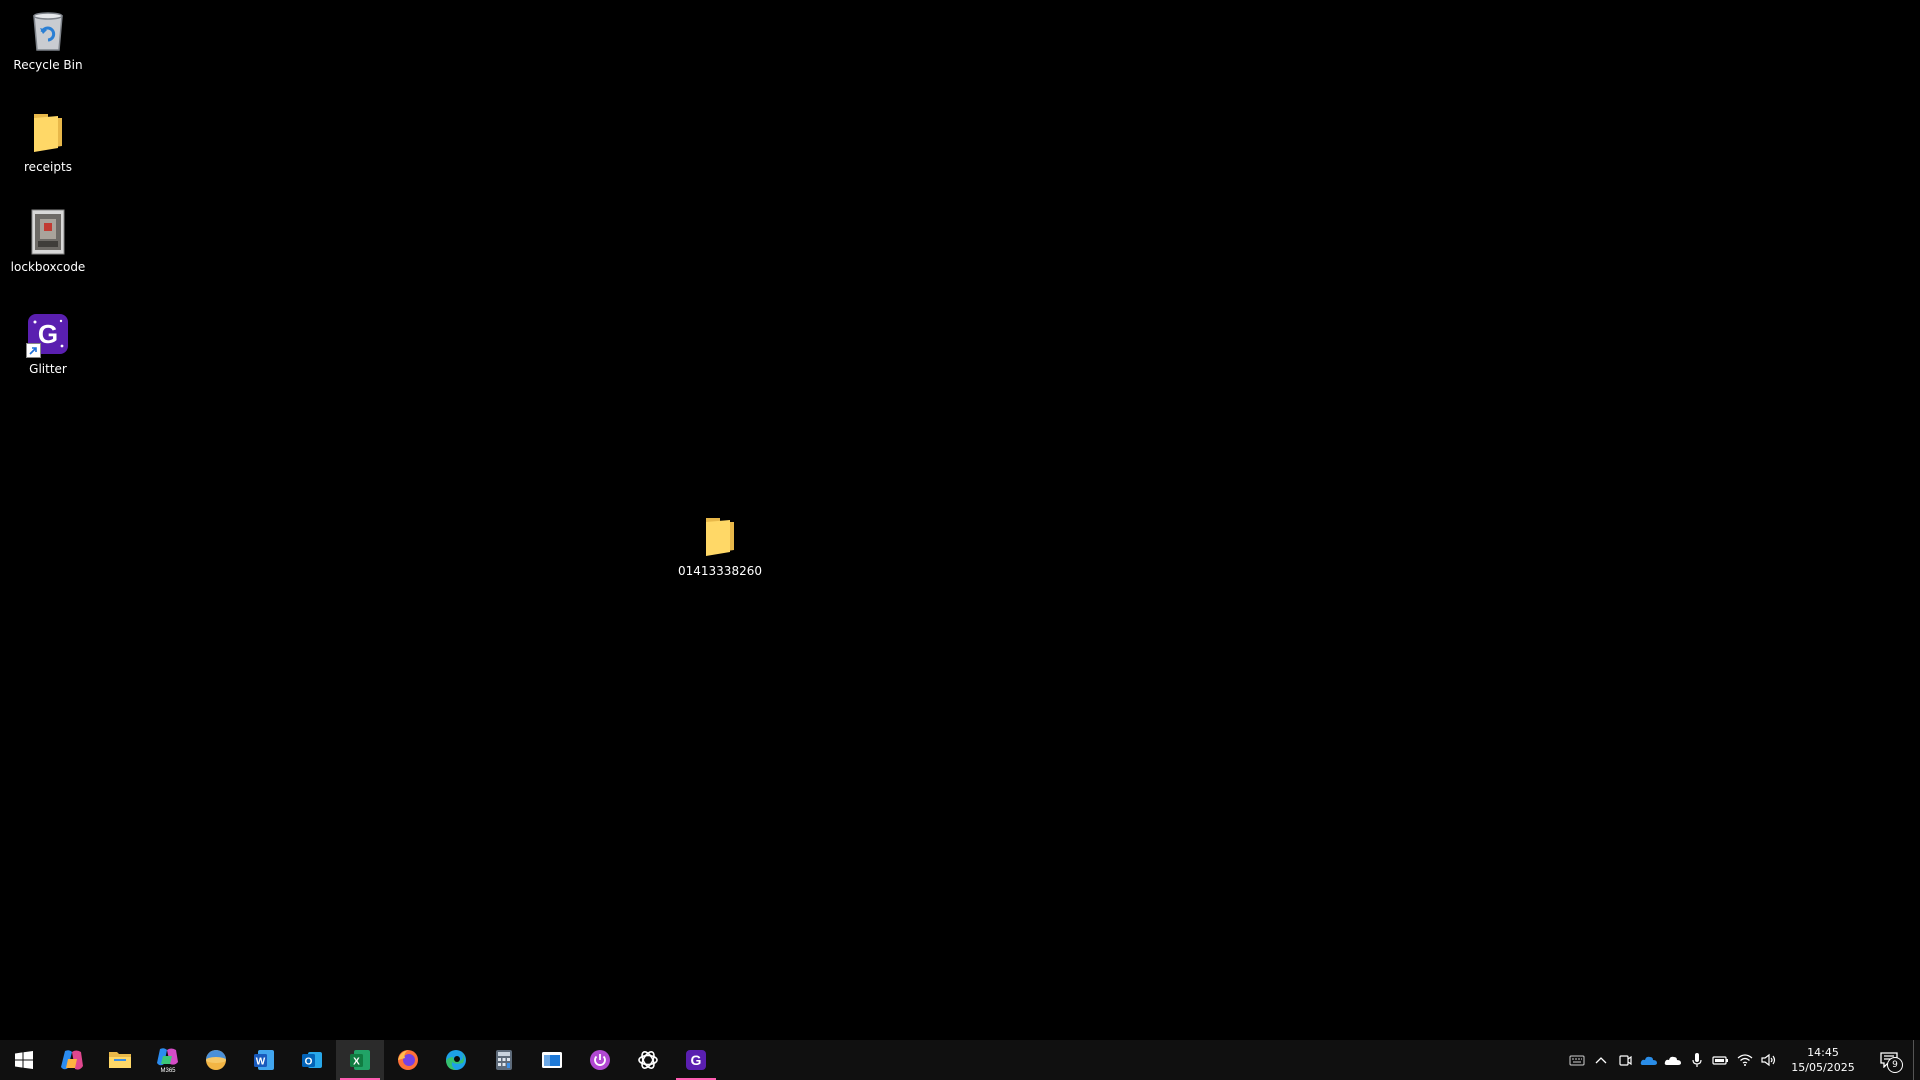 This screenshot has width=1920, height=1080. What do you see at coordinates (1649, 1060) in the screenshot?
I see `onedrive-icon` at bounding box center [1649, 1060].